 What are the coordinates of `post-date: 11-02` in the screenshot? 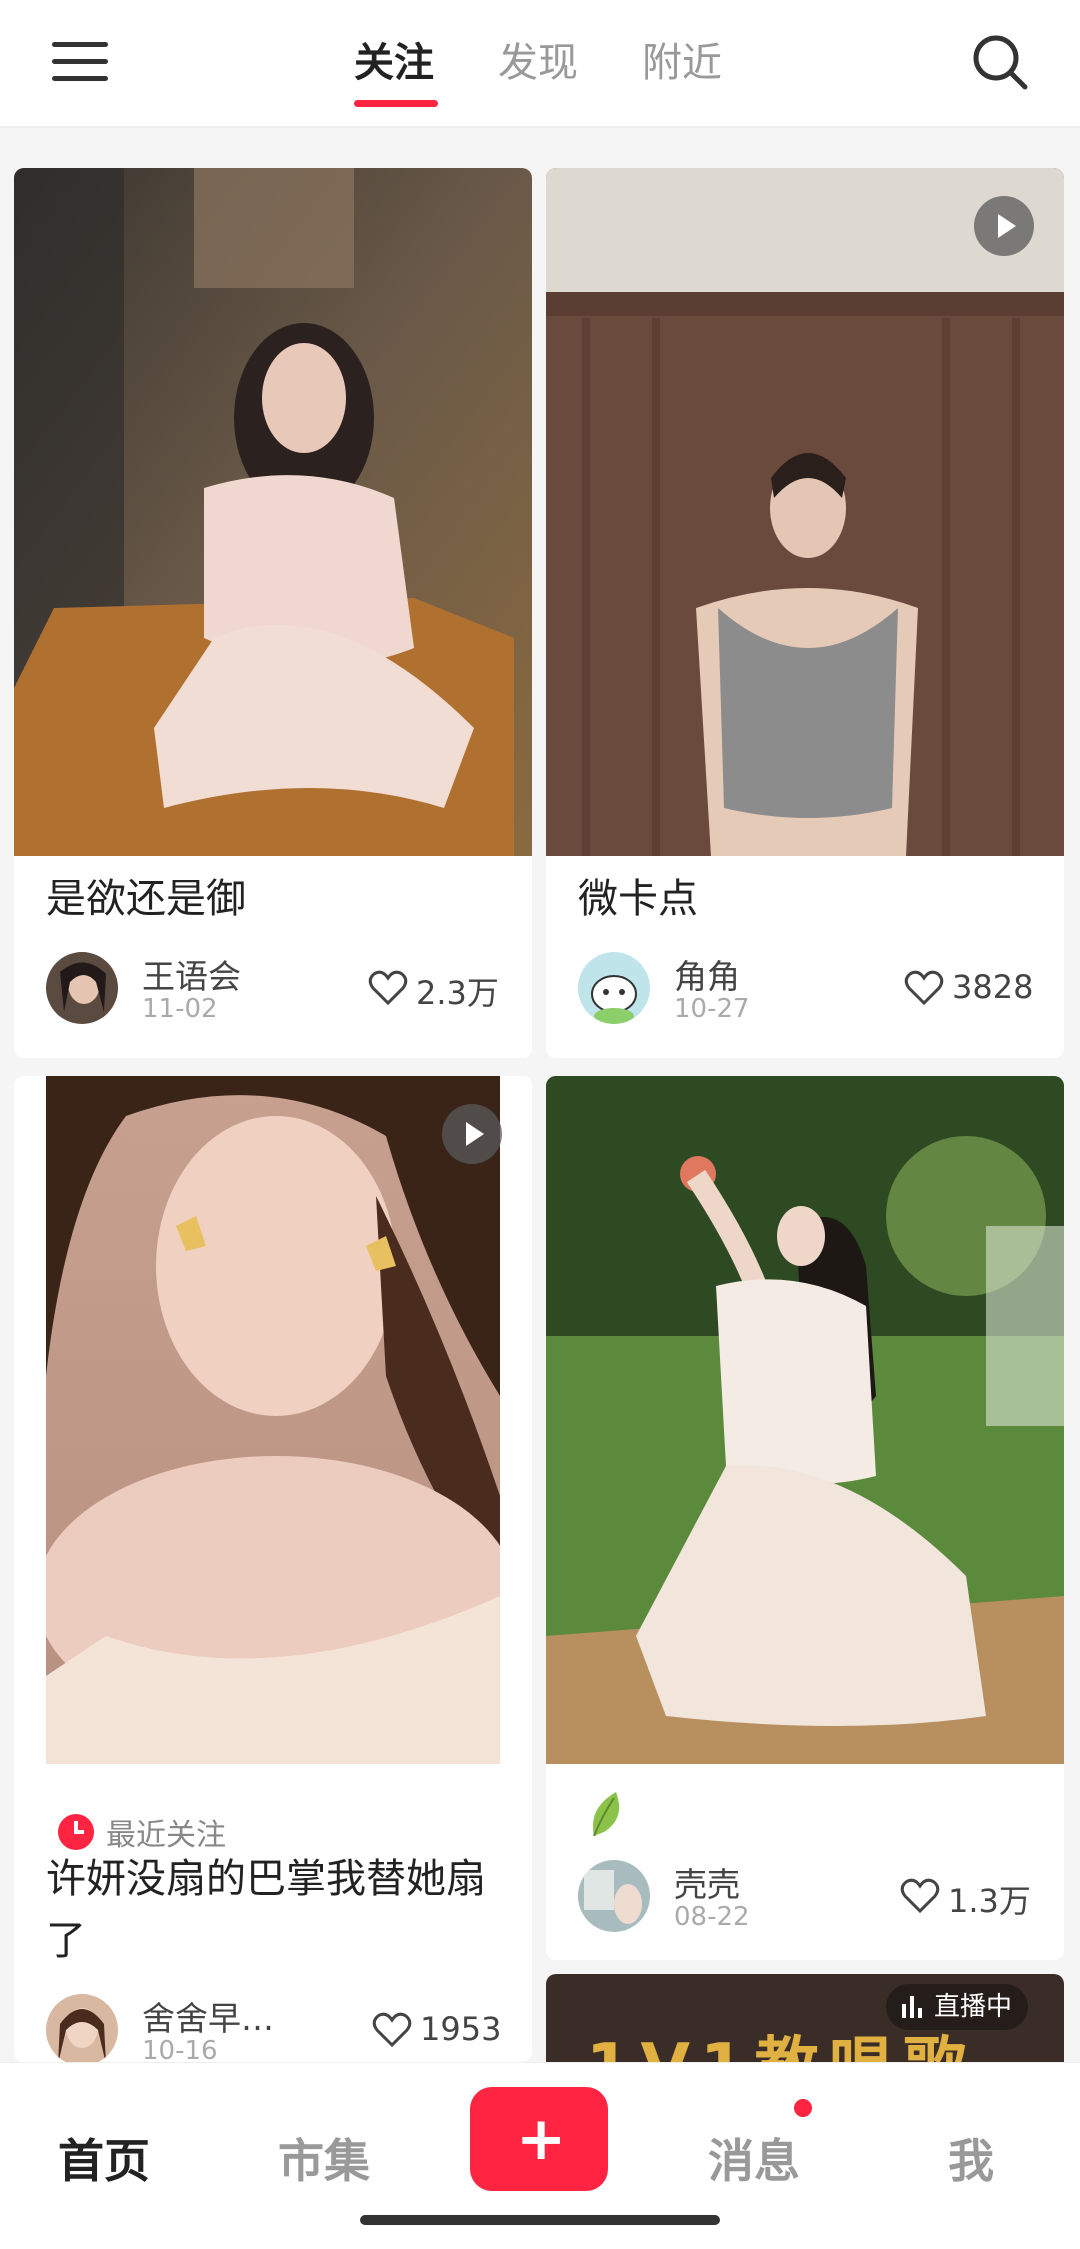 It's located at (180, 1009).